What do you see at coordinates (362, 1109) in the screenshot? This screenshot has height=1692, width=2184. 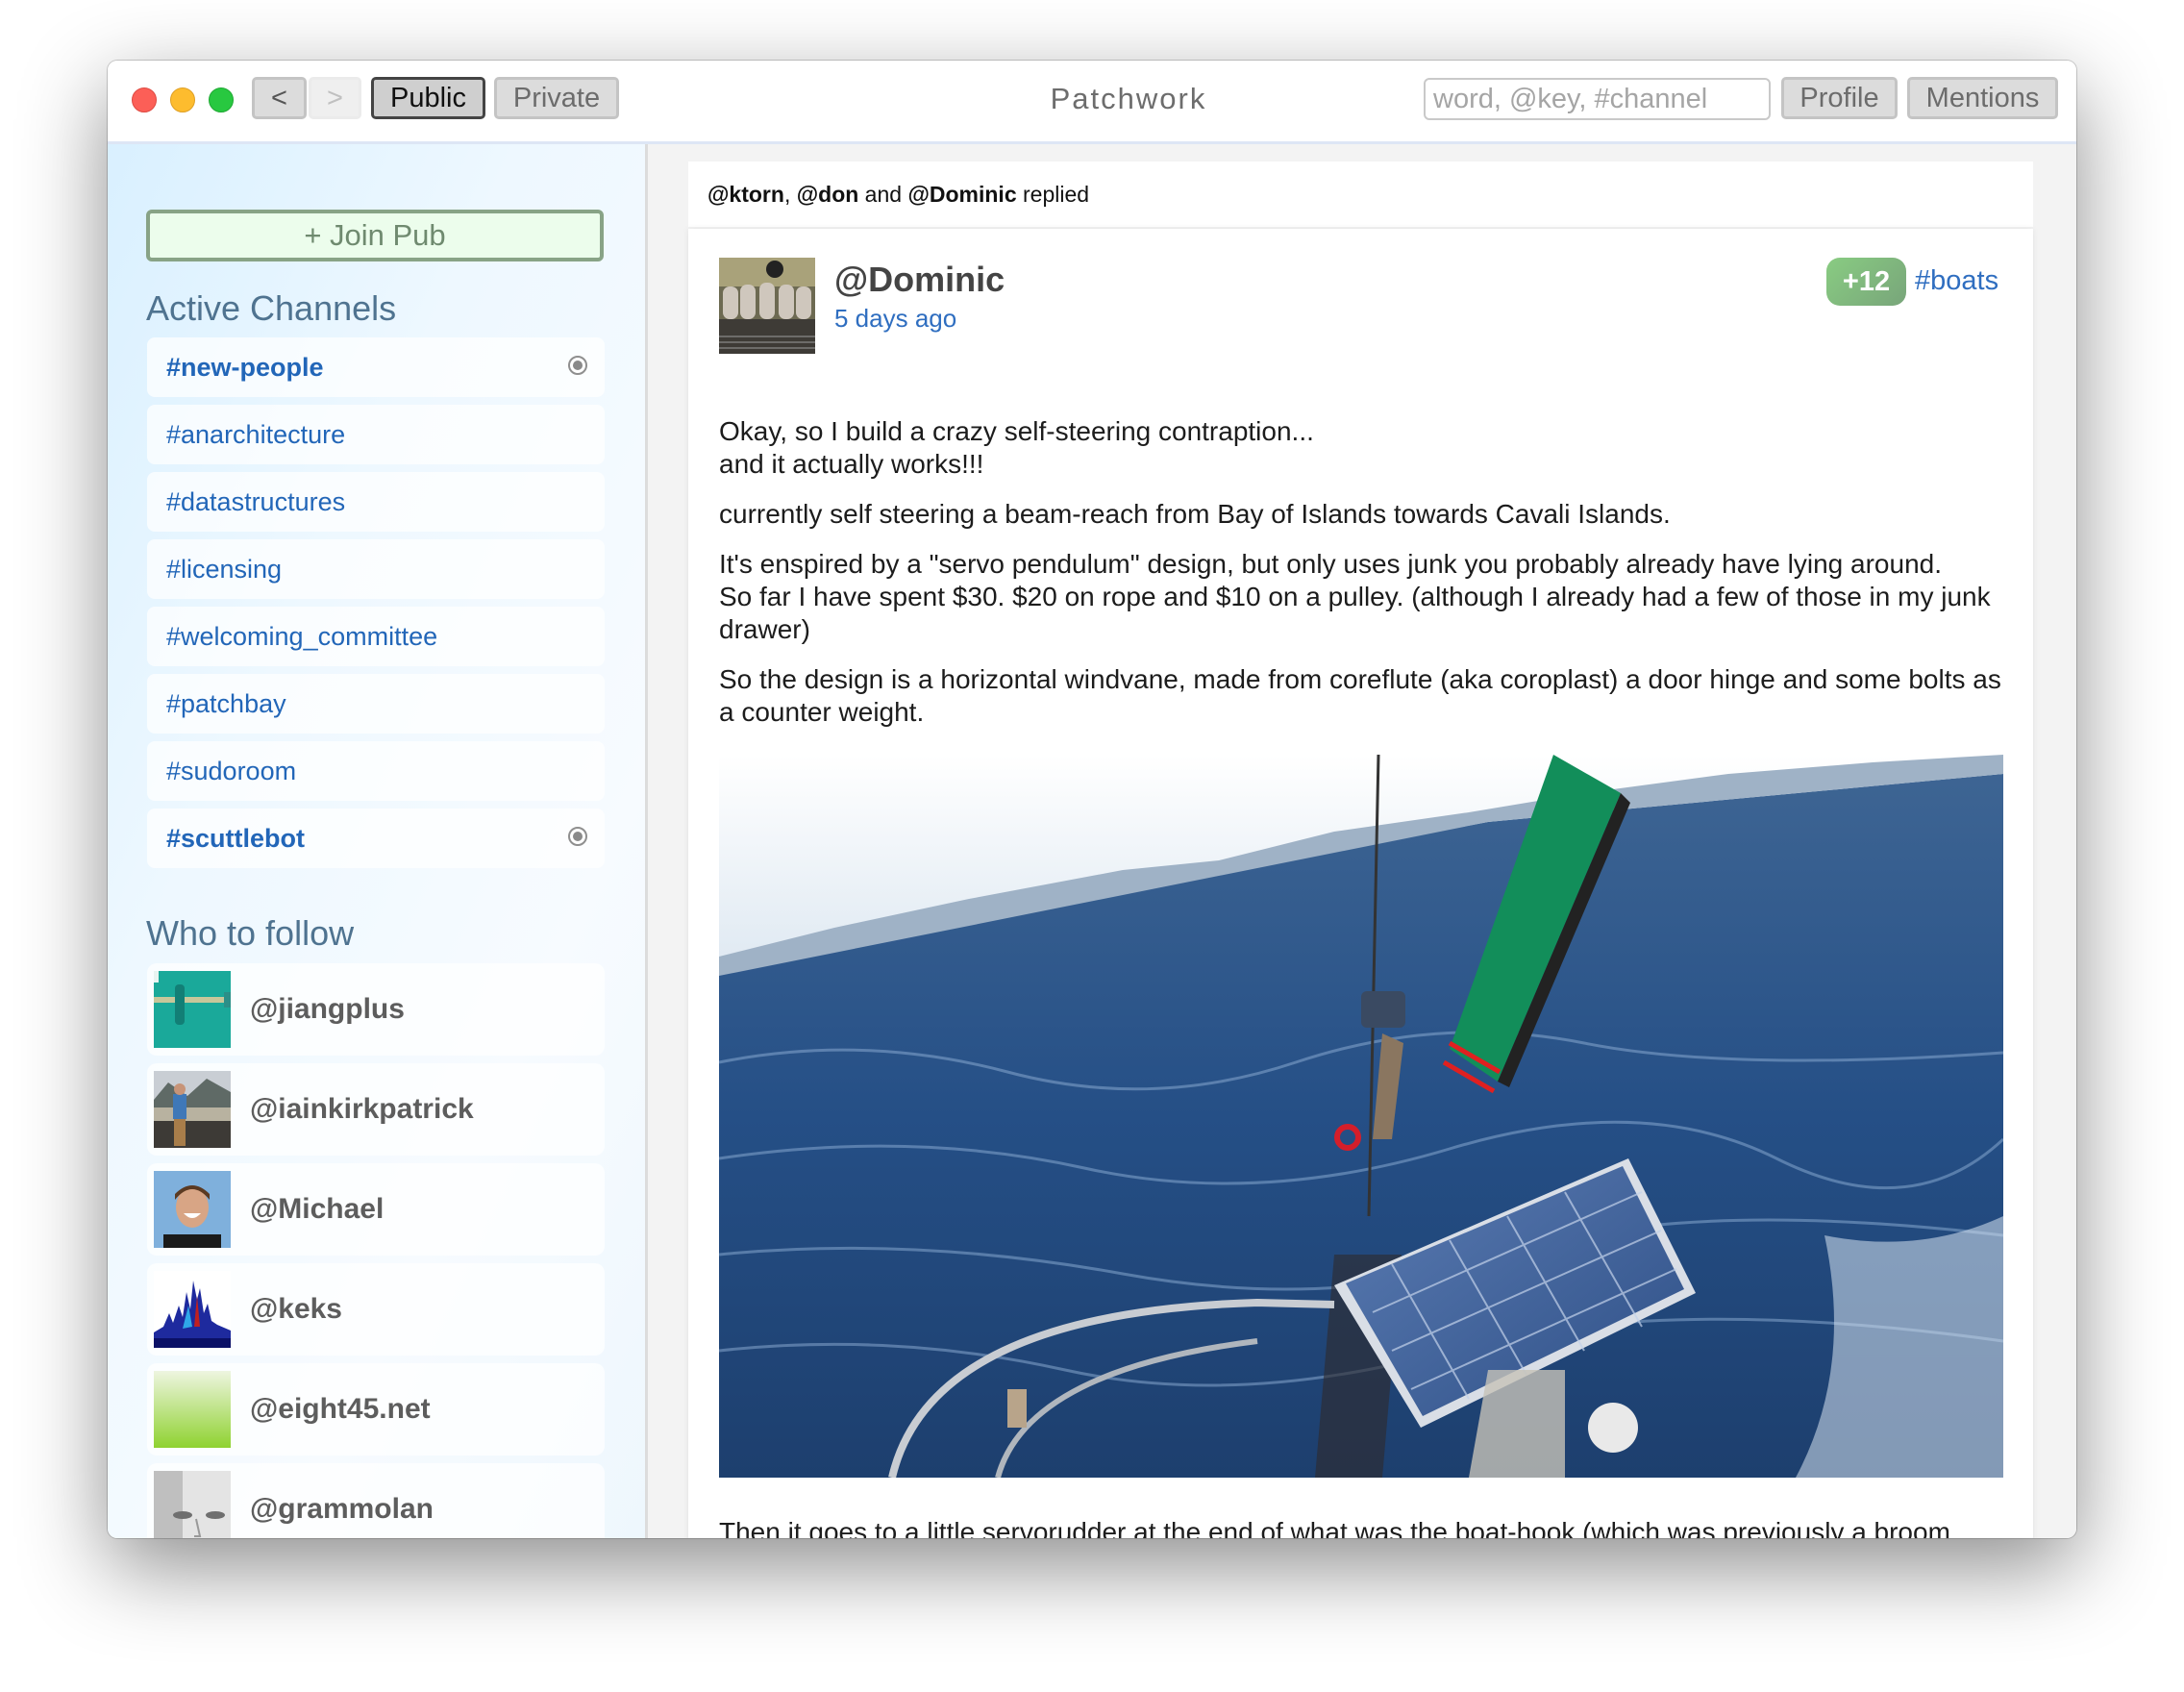 I see `follow-name: @iainkirkpatrick` at bounding box center [362, 1109].